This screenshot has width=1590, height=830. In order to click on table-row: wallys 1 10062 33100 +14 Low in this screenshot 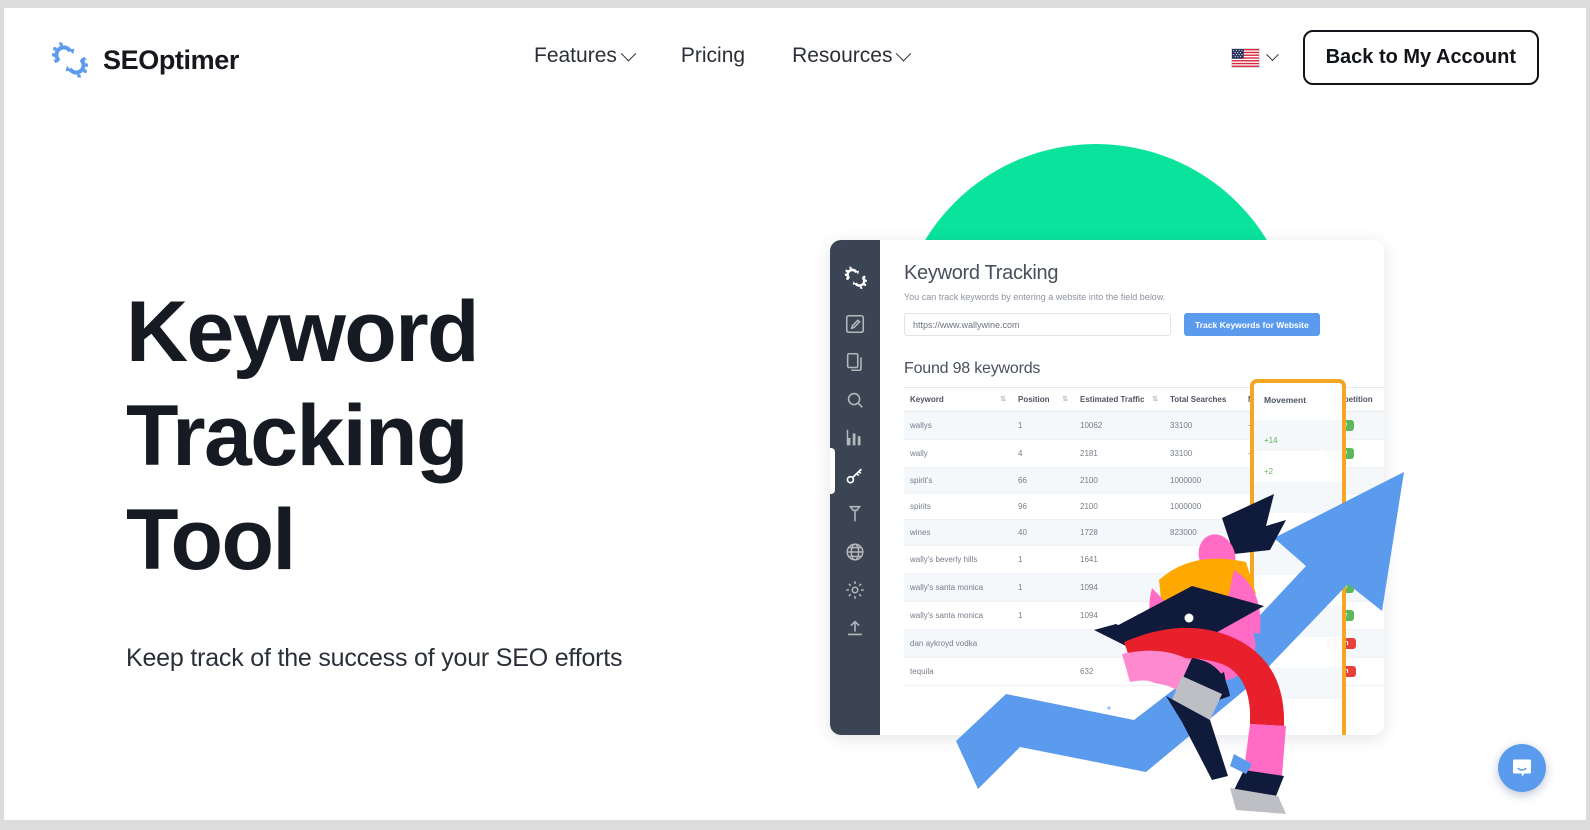, I will do `click(1144, 425)`.